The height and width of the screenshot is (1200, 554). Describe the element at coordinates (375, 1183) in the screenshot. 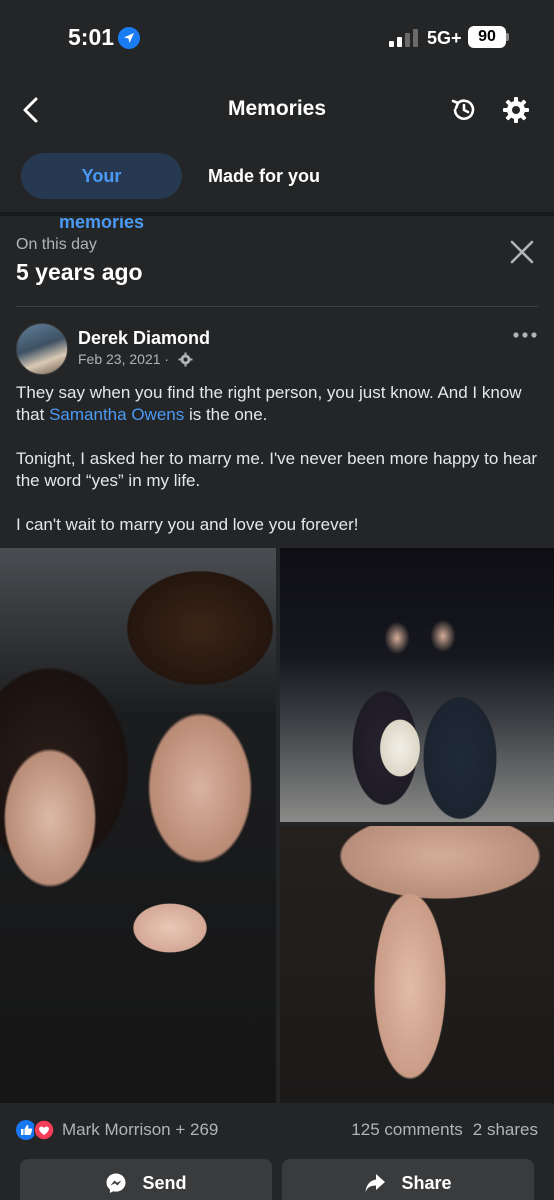

I see `share-arrow-icon` at that location.